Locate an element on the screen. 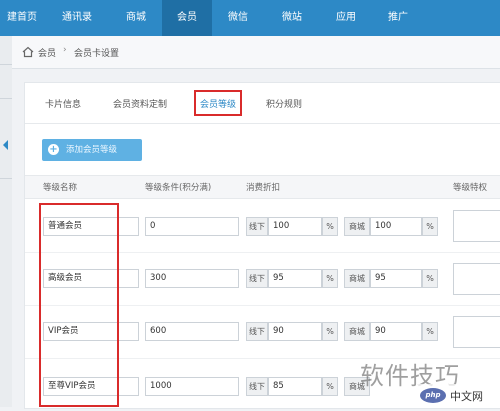 This screenshot has height=411, width=500. nav-item-promotion: 推广 is located at coordinates (398, 18).